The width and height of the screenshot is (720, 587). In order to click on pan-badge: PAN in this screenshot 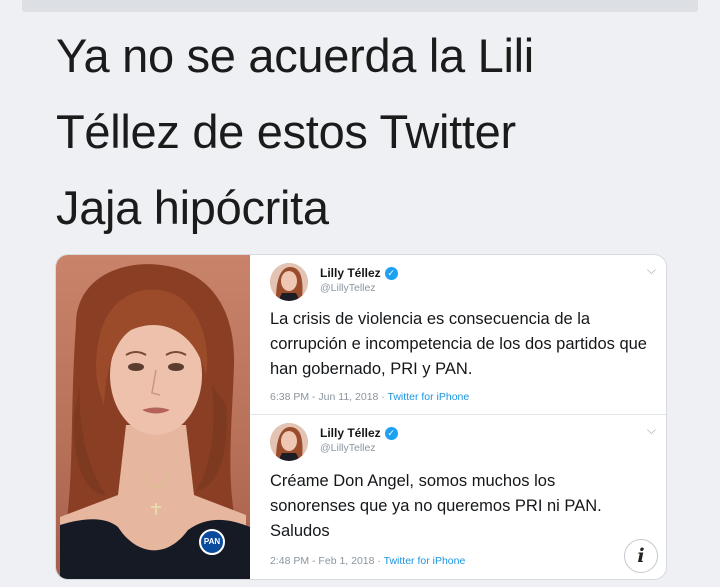, I will do `click(212, 542)`.